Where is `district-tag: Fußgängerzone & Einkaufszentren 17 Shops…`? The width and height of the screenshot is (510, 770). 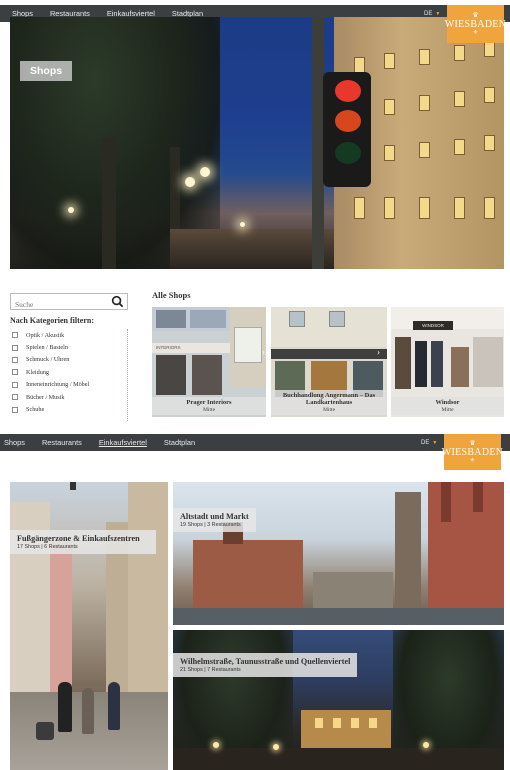
district-tag: Fußgängerzone & Einkaufszentren 17 Shops… is located at coordinates (83, 542).